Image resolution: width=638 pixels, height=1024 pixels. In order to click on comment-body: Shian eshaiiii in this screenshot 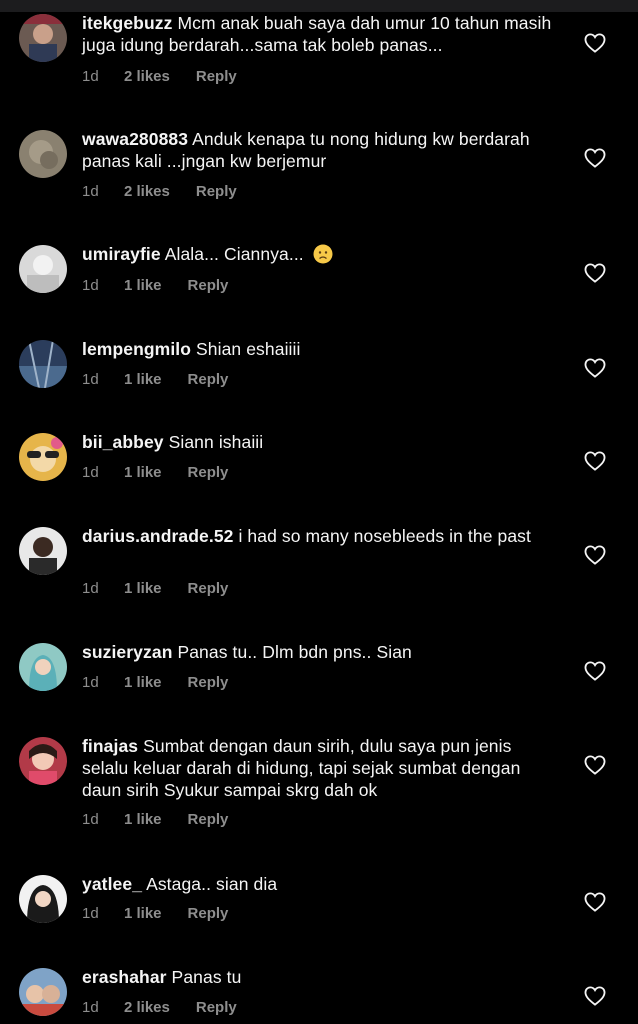, I will do `click(248, 349)`.